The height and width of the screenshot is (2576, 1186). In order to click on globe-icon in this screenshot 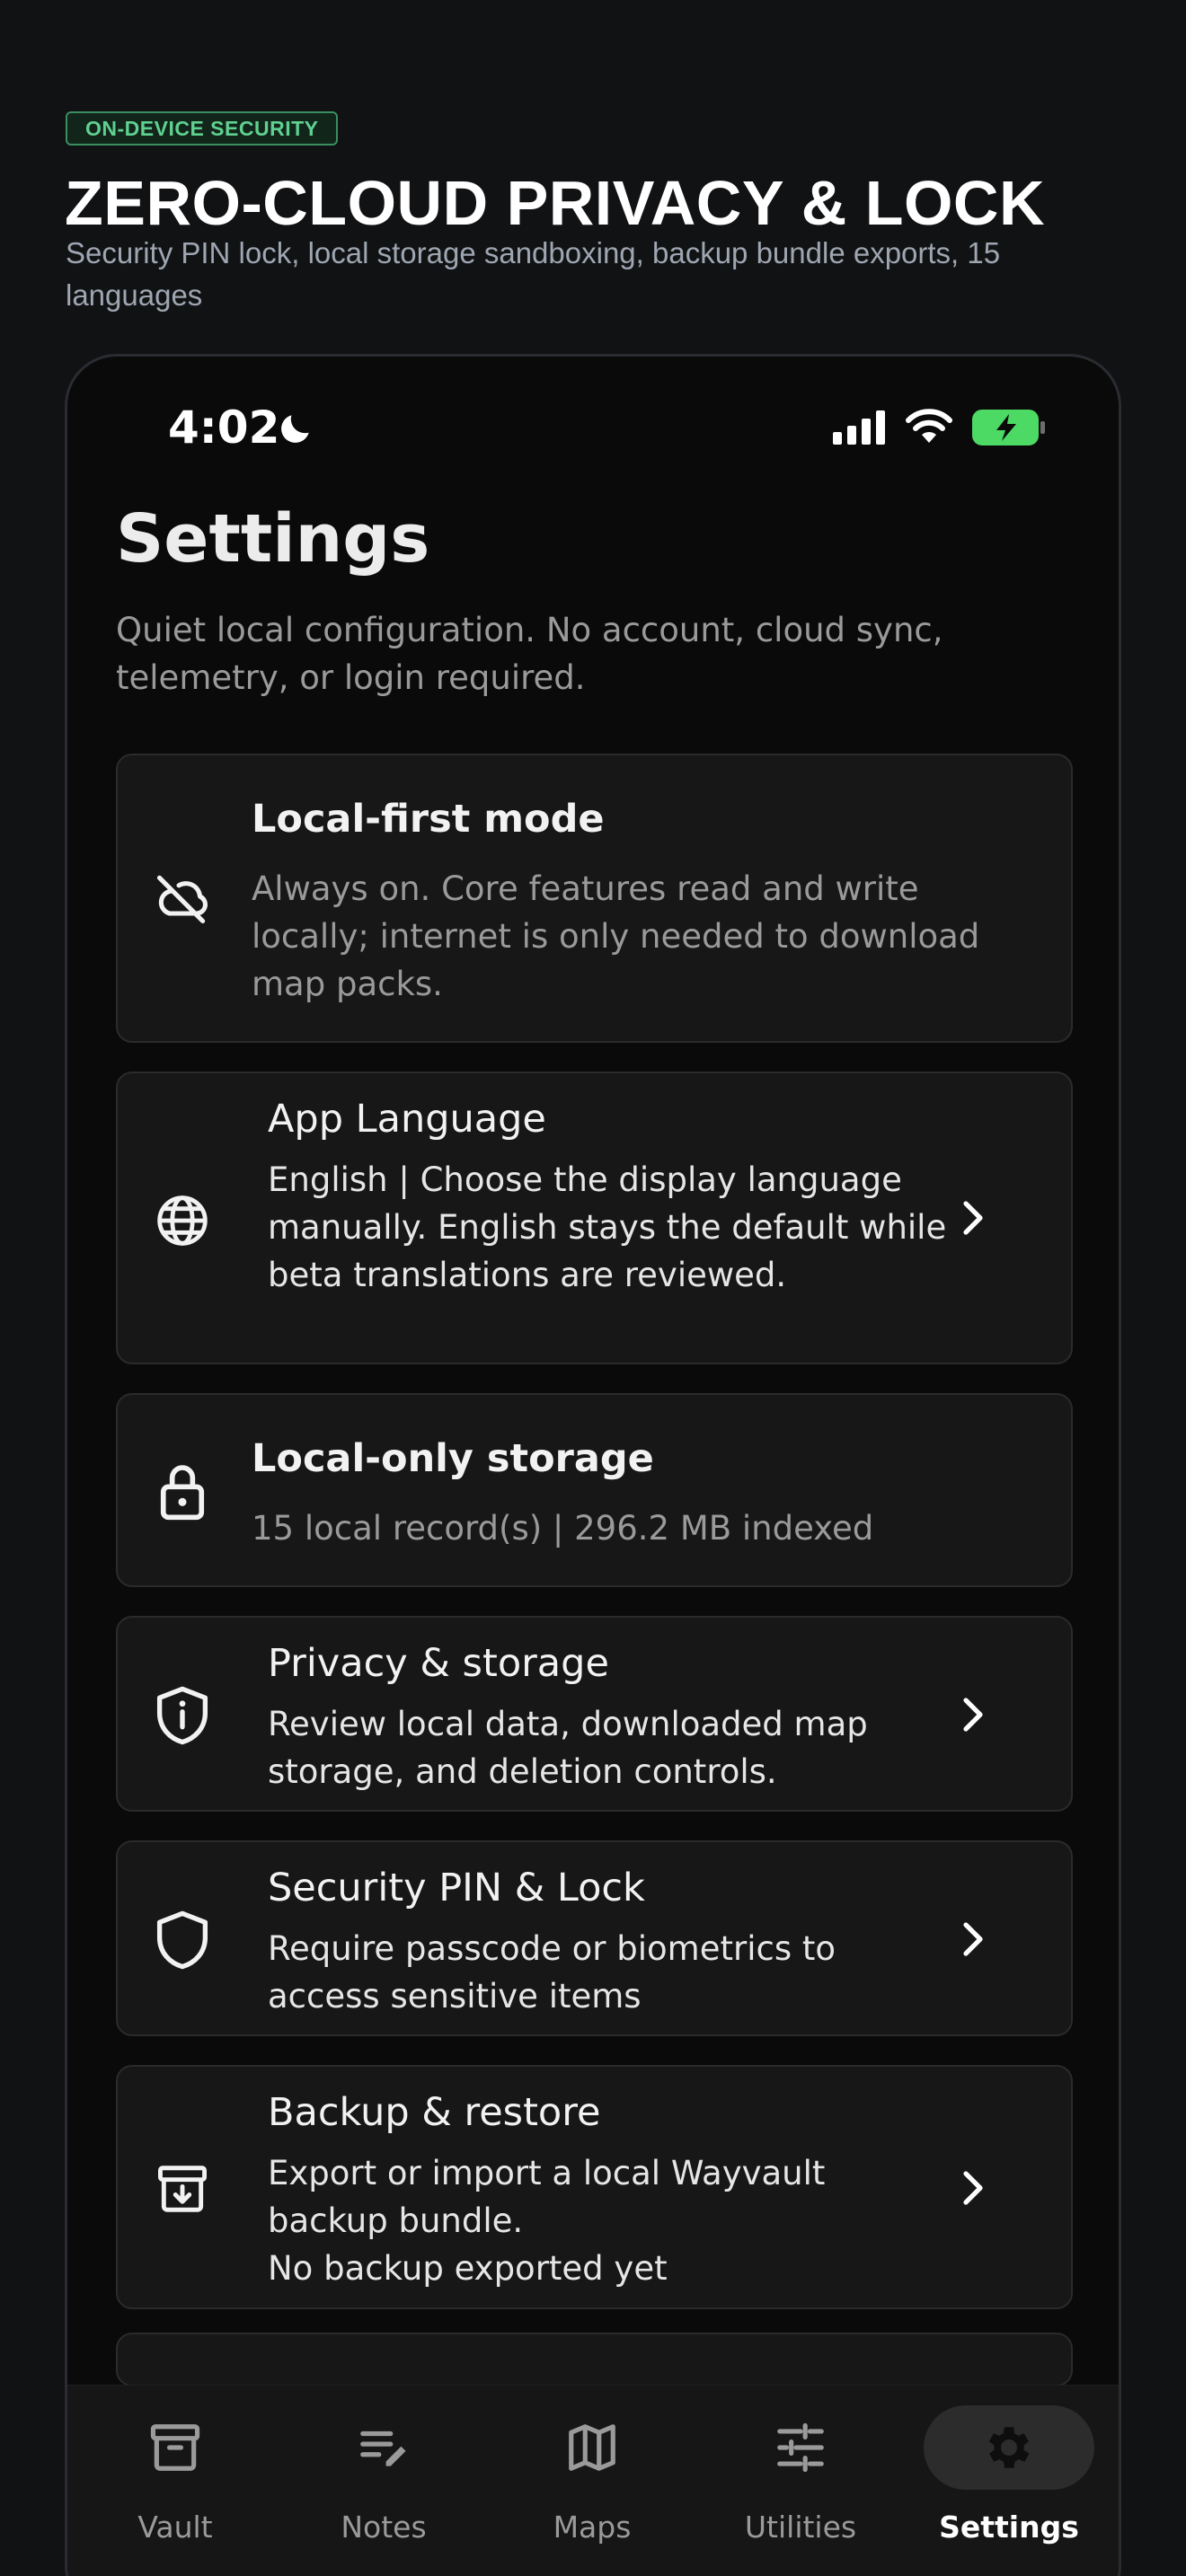, I will do `click(182, 1220)`.